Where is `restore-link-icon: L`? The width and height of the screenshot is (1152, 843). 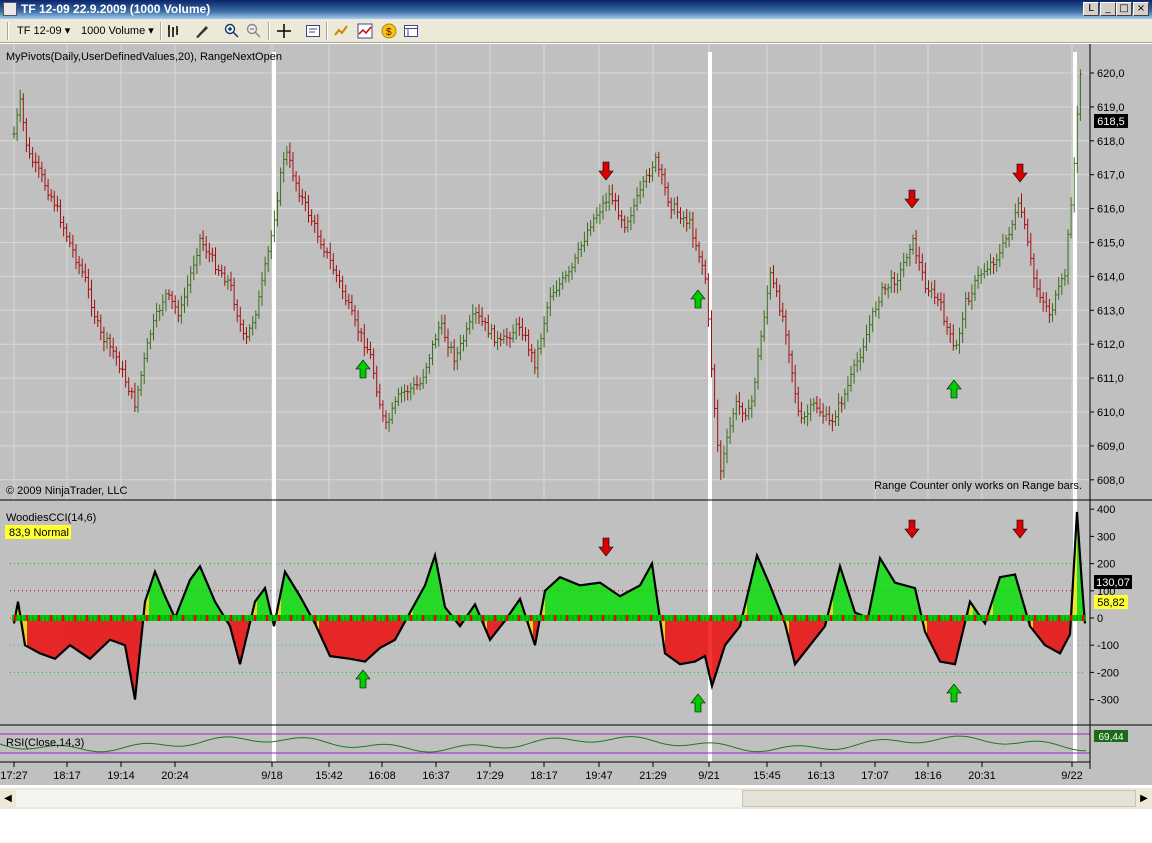 restore-link-icon: L is located at coordinates (1091, 9).